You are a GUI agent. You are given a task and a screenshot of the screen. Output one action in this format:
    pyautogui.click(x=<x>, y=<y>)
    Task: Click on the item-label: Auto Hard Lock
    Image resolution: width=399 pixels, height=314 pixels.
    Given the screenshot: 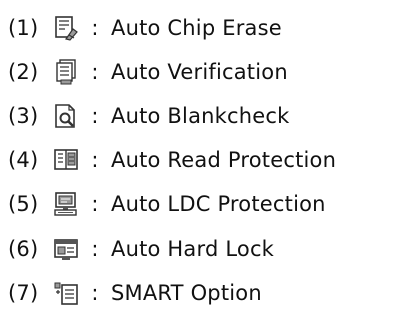 What is the action you would take?
    pyautogui.click(x=193, y=249)
    